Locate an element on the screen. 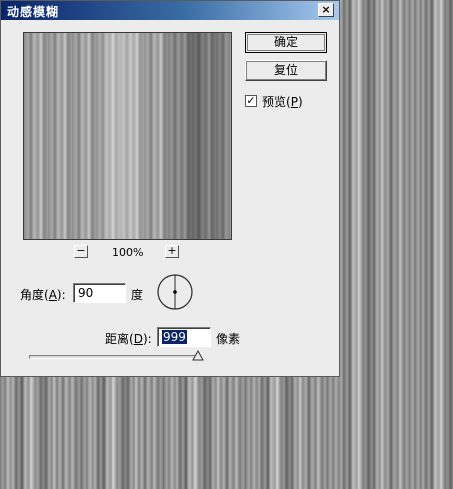 This screenshot has height=489, width=453. preview-checkbox: ✓ is located at coordinates (251, 101).